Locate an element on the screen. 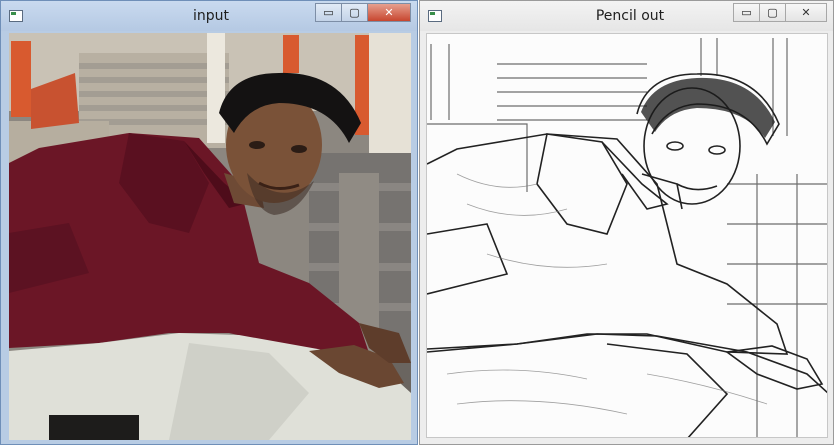 This screenshot has height=445, width=834. window-title: input is located at coordinates (210, 16).